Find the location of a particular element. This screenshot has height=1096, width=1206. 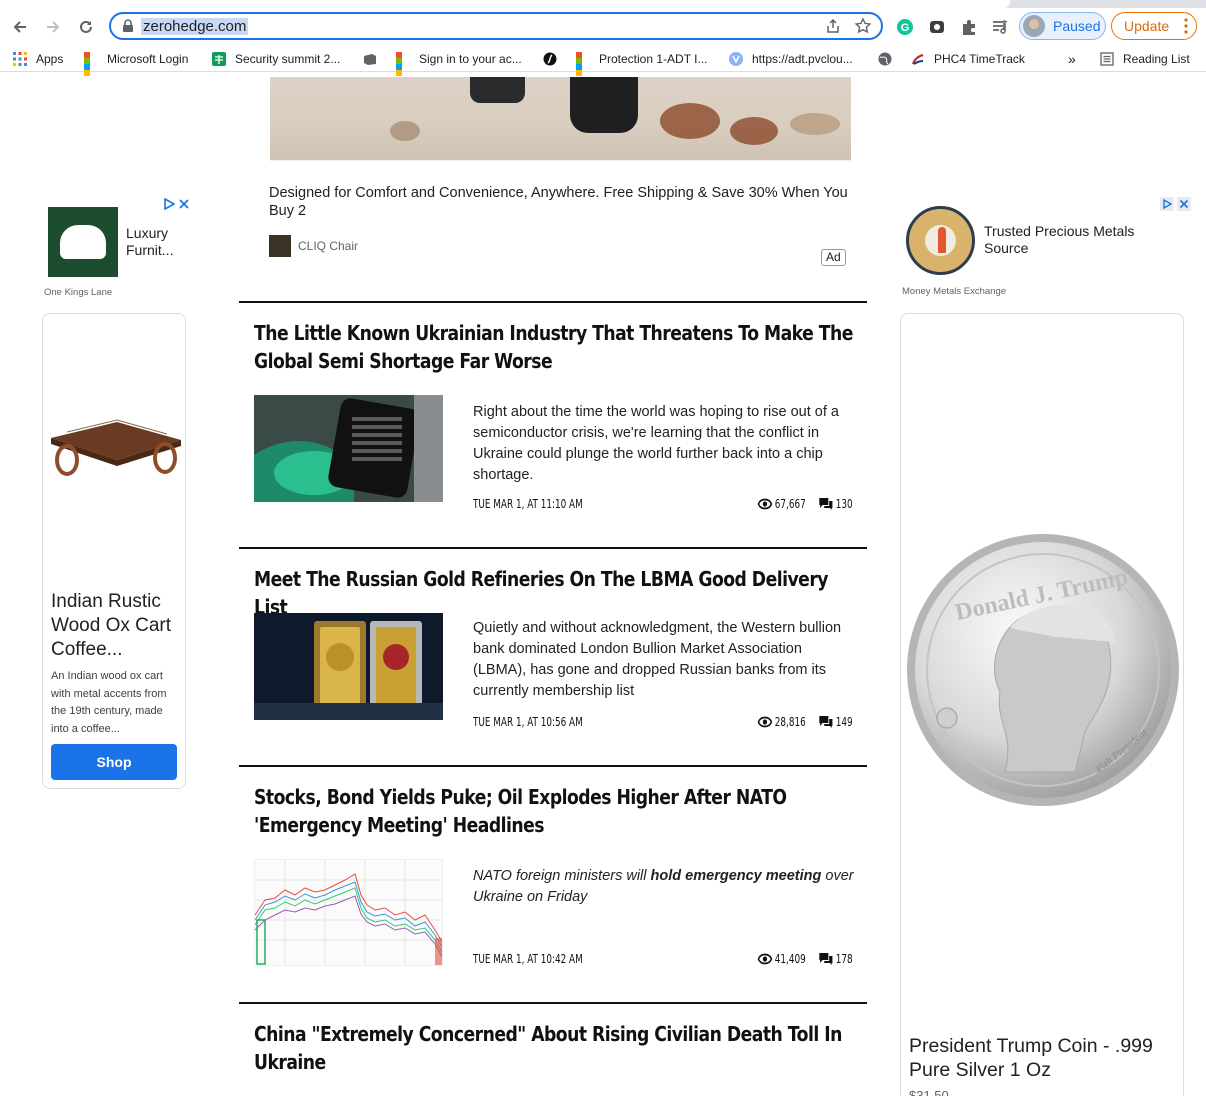

article-meta: TUE MAR 1, AT 10:56 AM 28,816 149 is located at coordinates (663, 722).